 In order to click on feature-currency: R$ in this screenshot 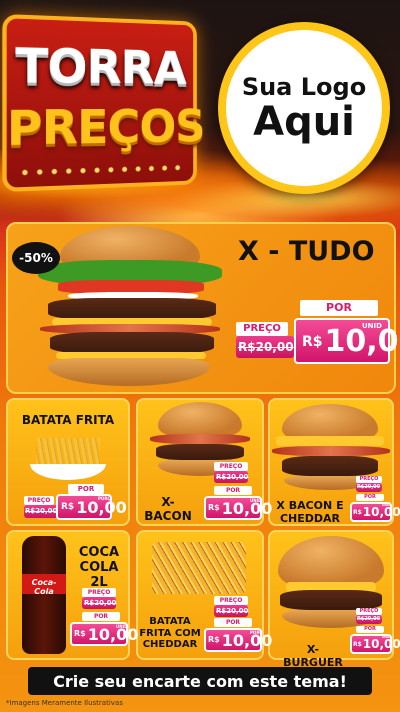, I will do `click(312, 342)`.